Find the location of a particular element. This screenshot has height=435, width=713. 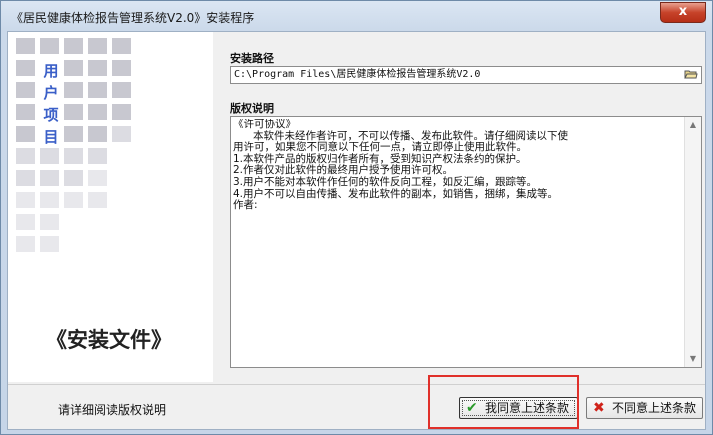

install-path-value: C:\Program Files\居民健康体检报告管理系统V2.0 is located at coordinates (357, 74).